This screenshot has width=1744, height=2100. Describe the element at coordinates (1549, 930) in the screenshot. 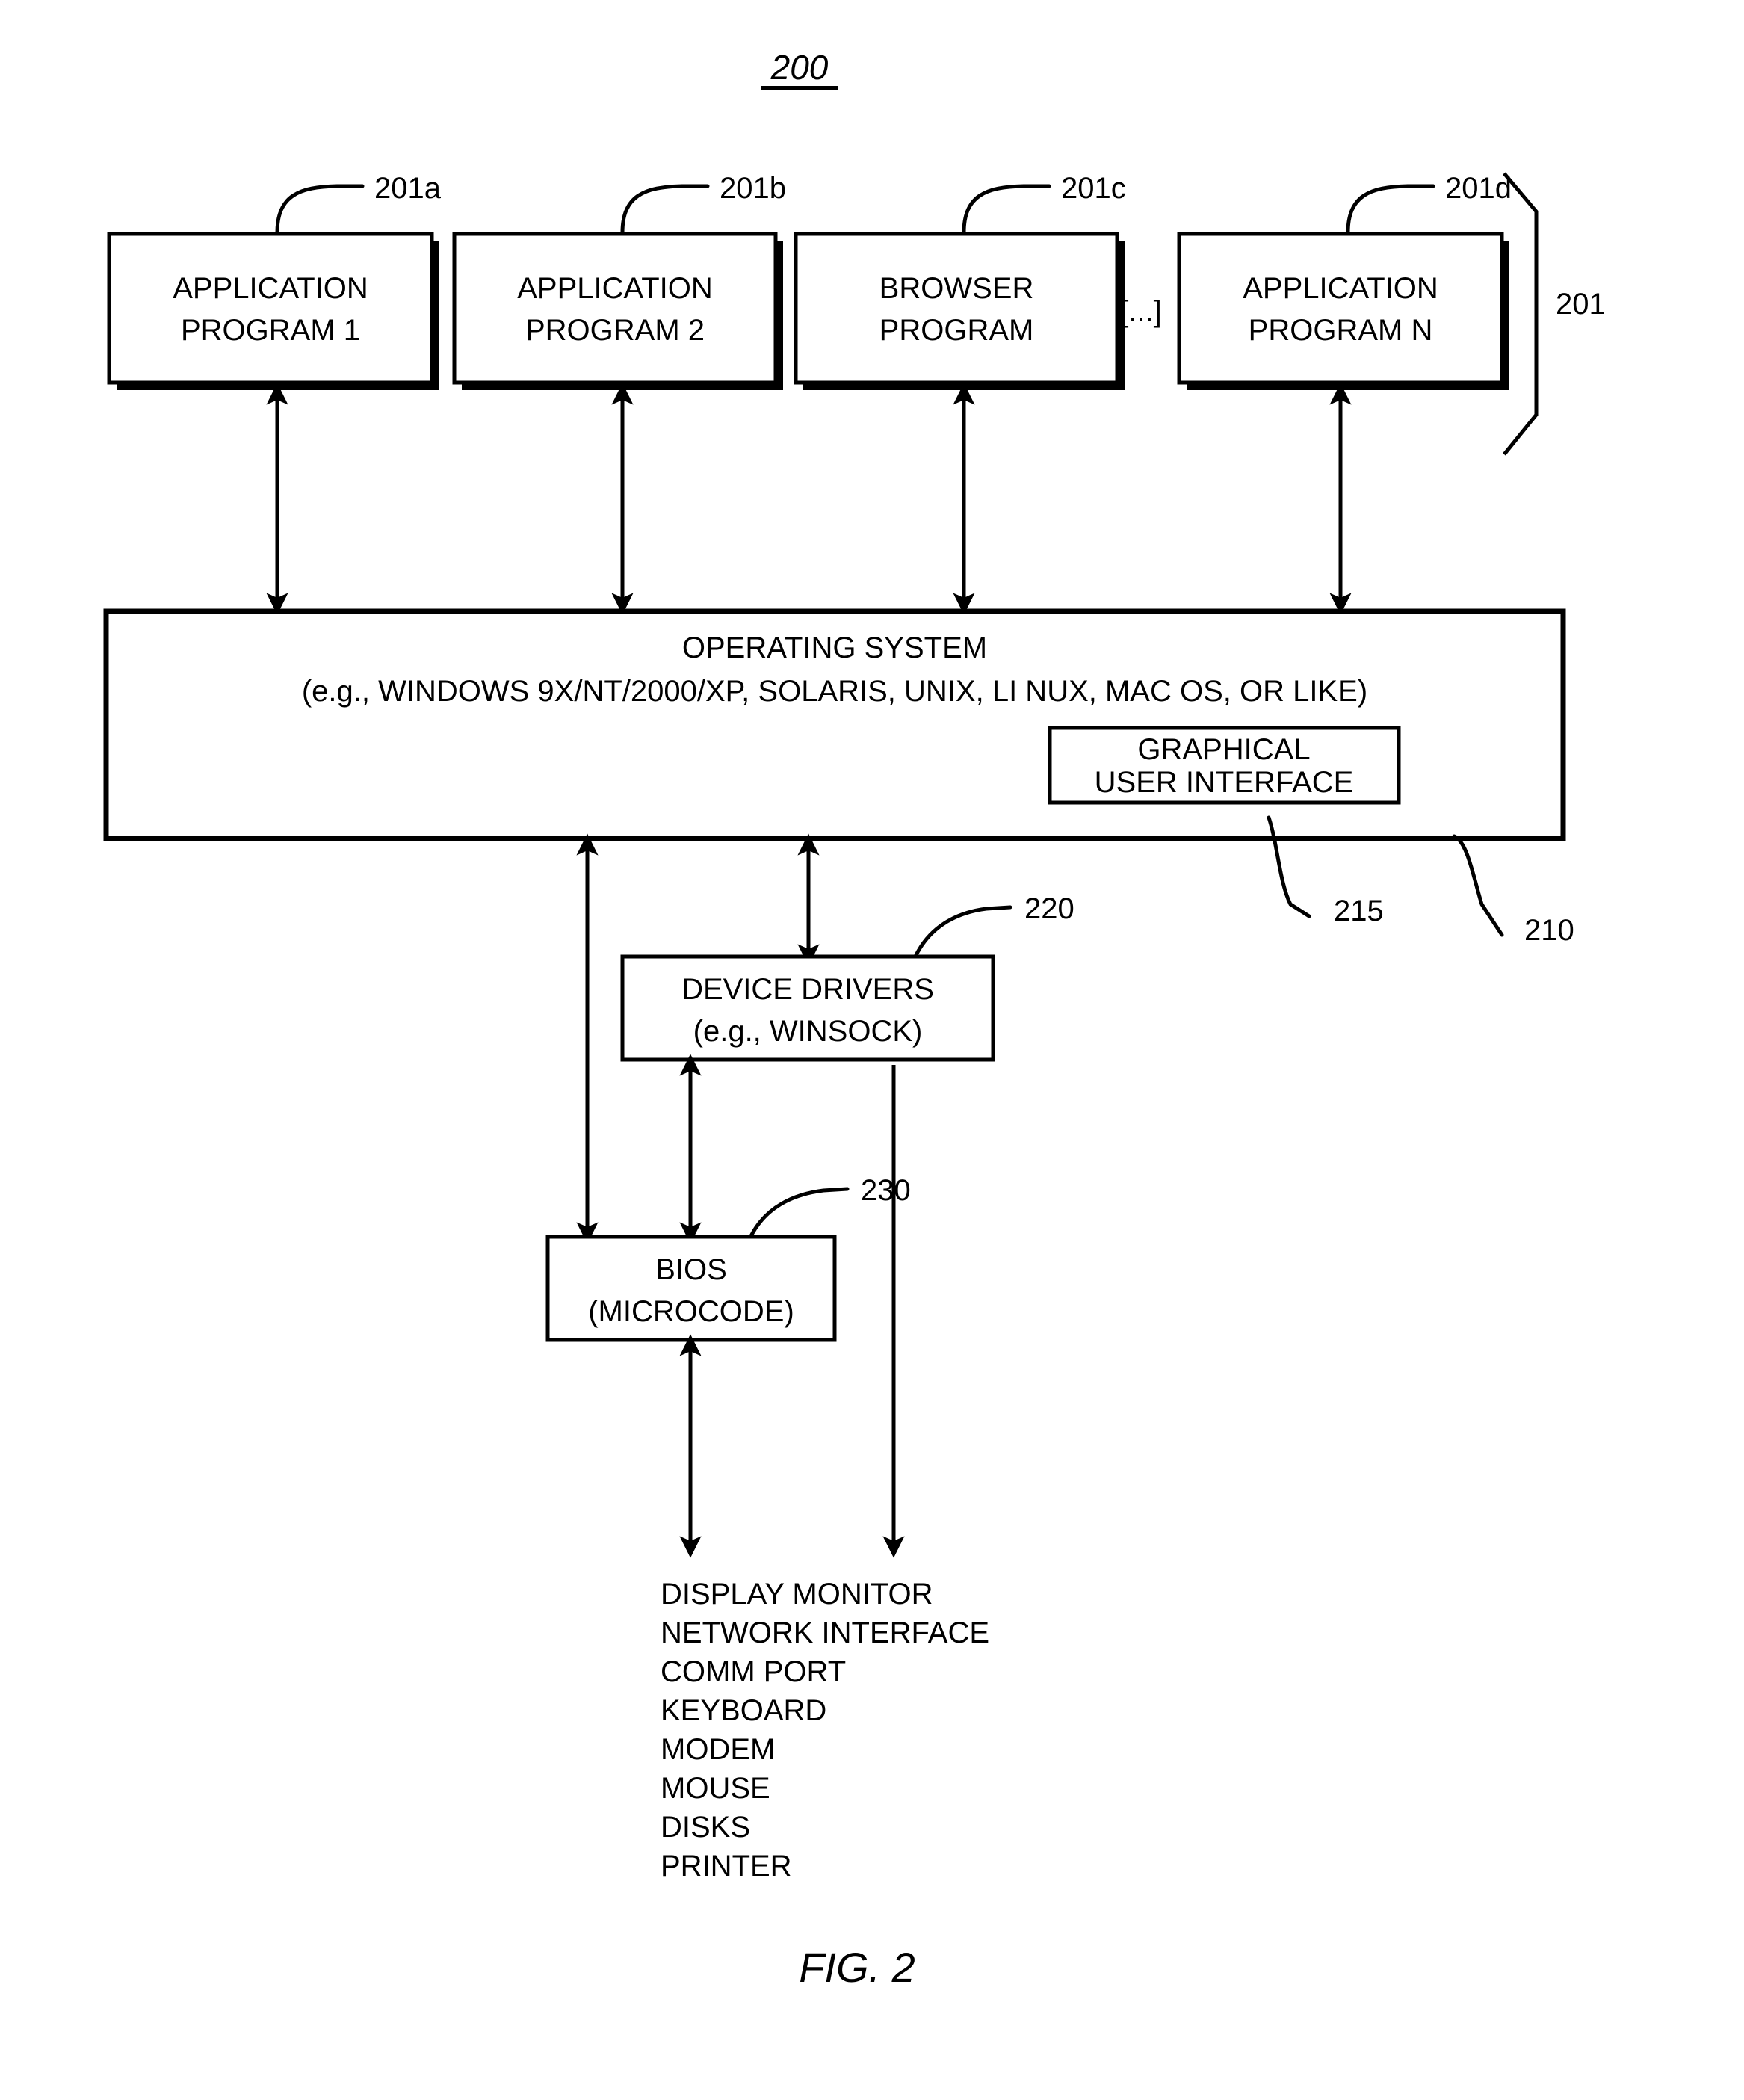

I see `ref-number-210: 210` at that location.